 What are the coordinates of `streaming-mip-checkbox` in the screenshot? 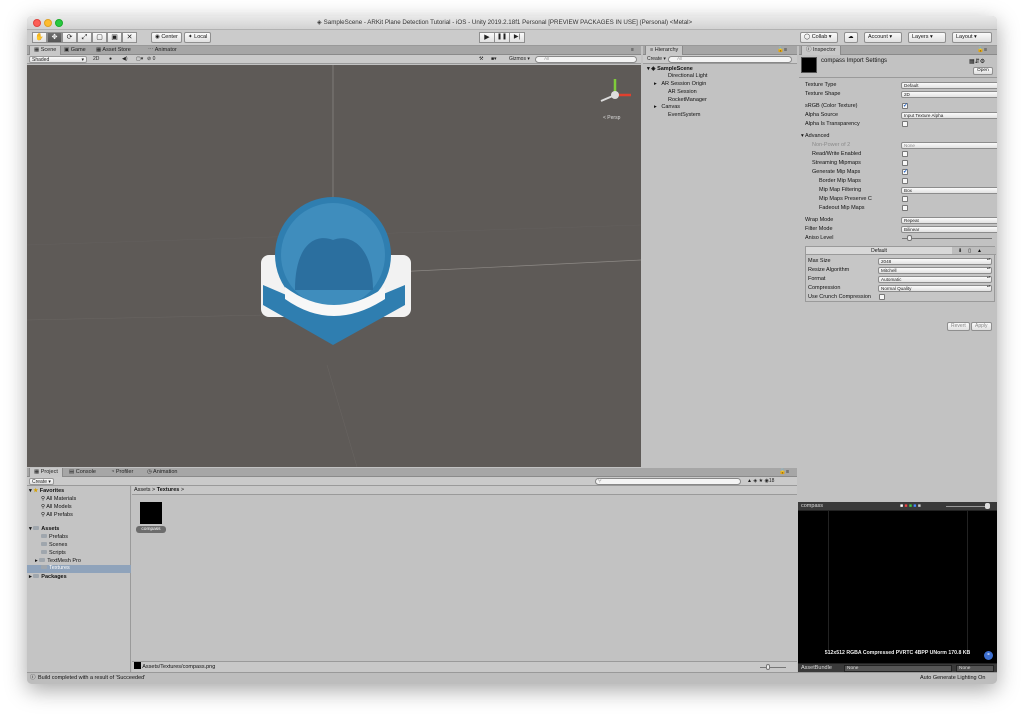 It's located at (905, 163).